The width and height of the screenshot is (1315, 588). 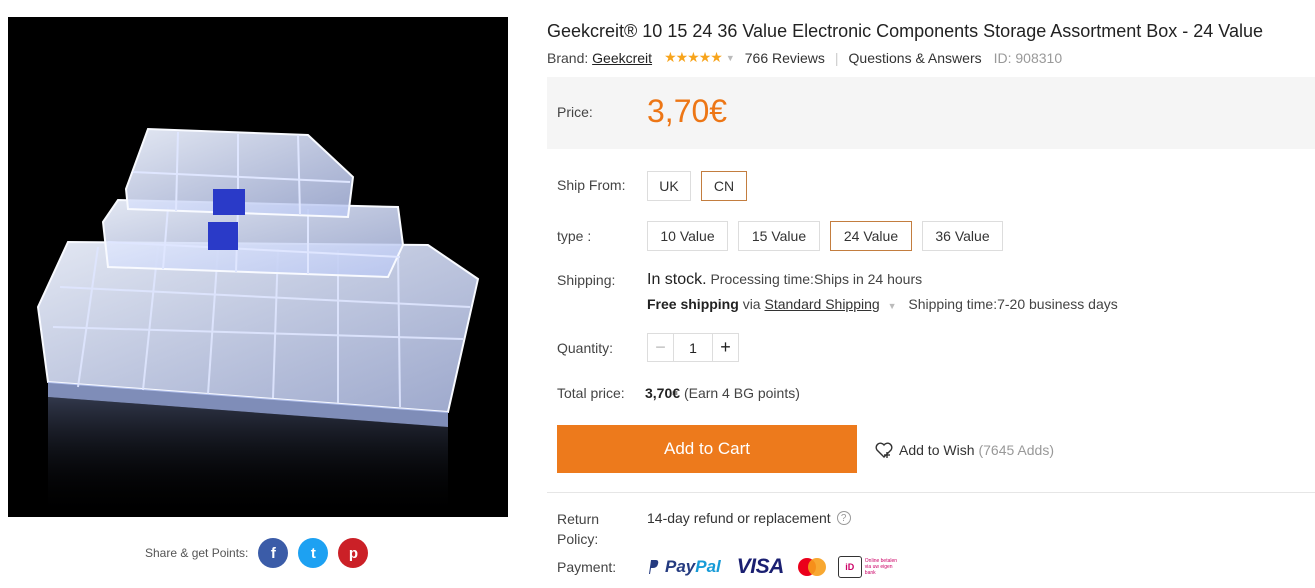 I want to click on total-price-value: 3,70€, so click(x=663, y=393).